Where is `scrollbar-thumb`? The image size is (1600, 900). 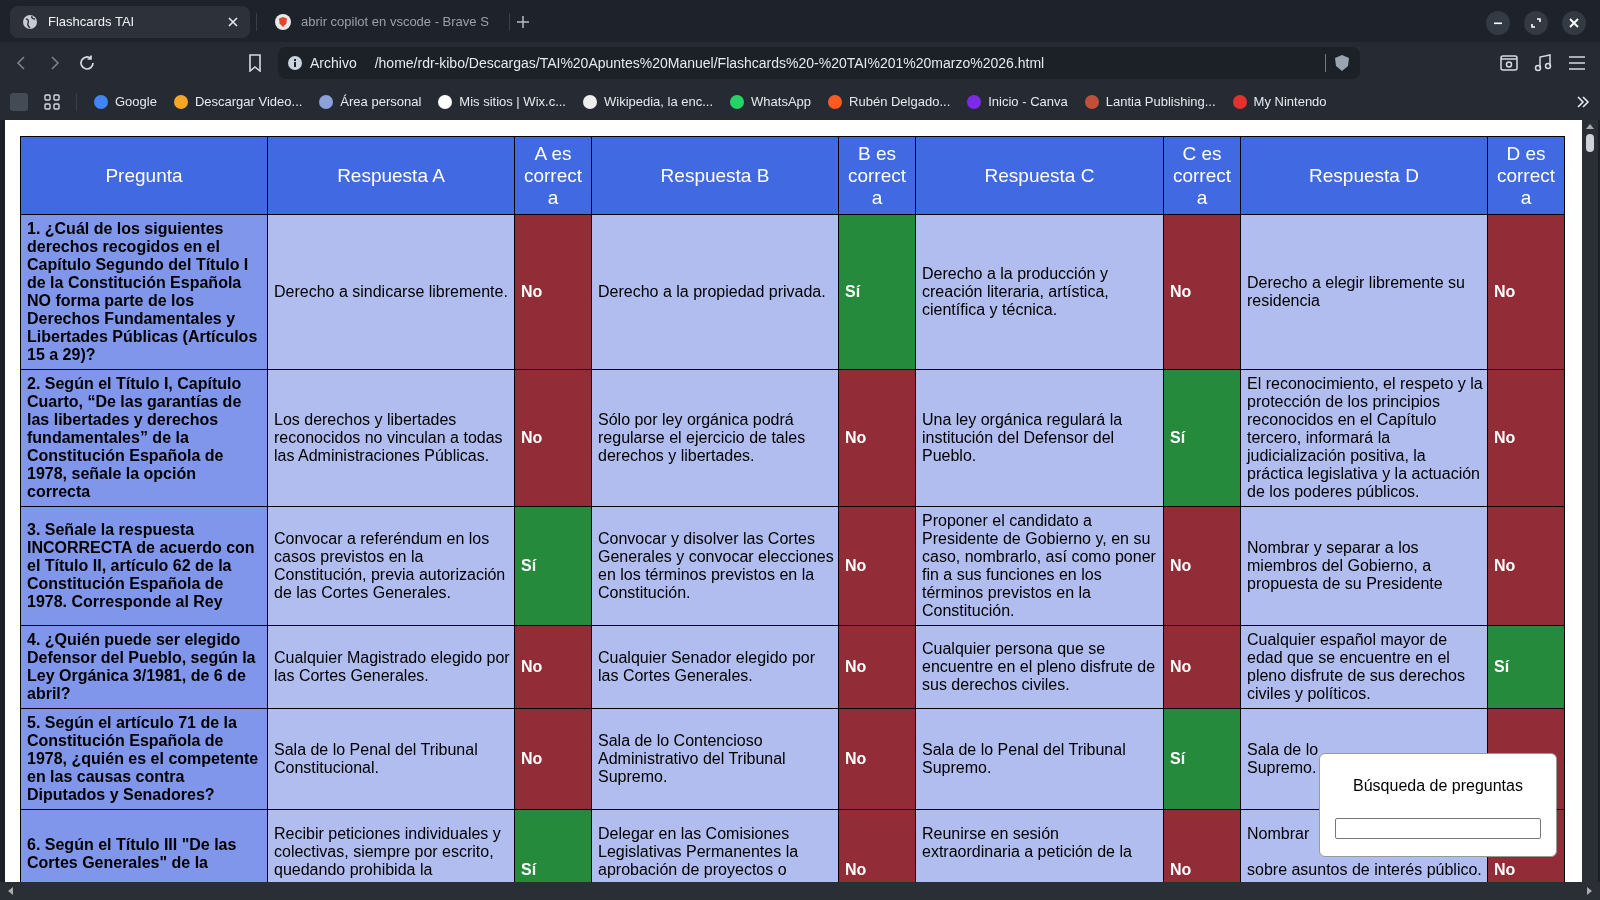
scrollbar-thumb is located at coordinates (1590, 143).